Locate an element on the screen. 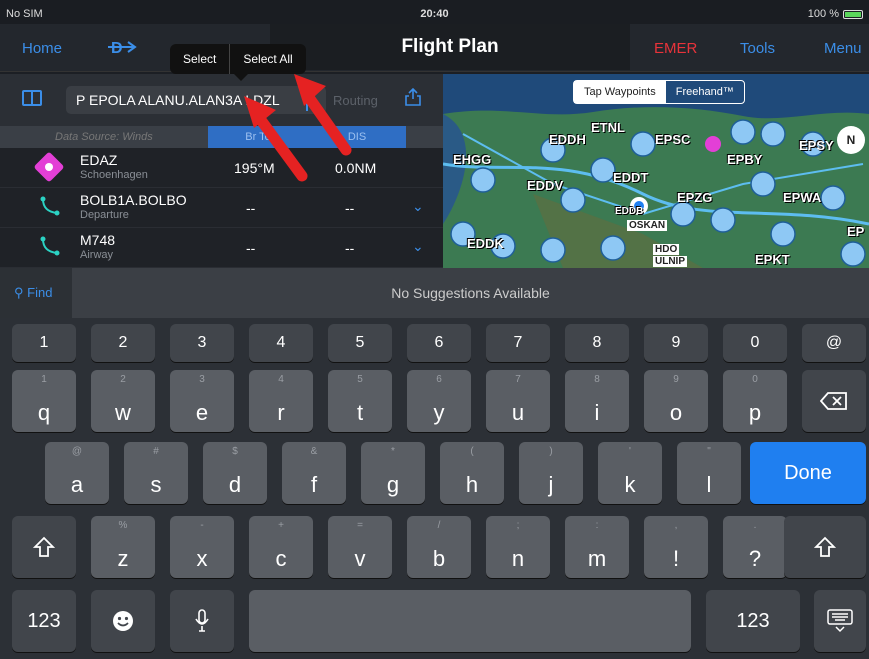 This screenshot has height=659, width=869. key-number: 3 is located at coordinates (202, 343).